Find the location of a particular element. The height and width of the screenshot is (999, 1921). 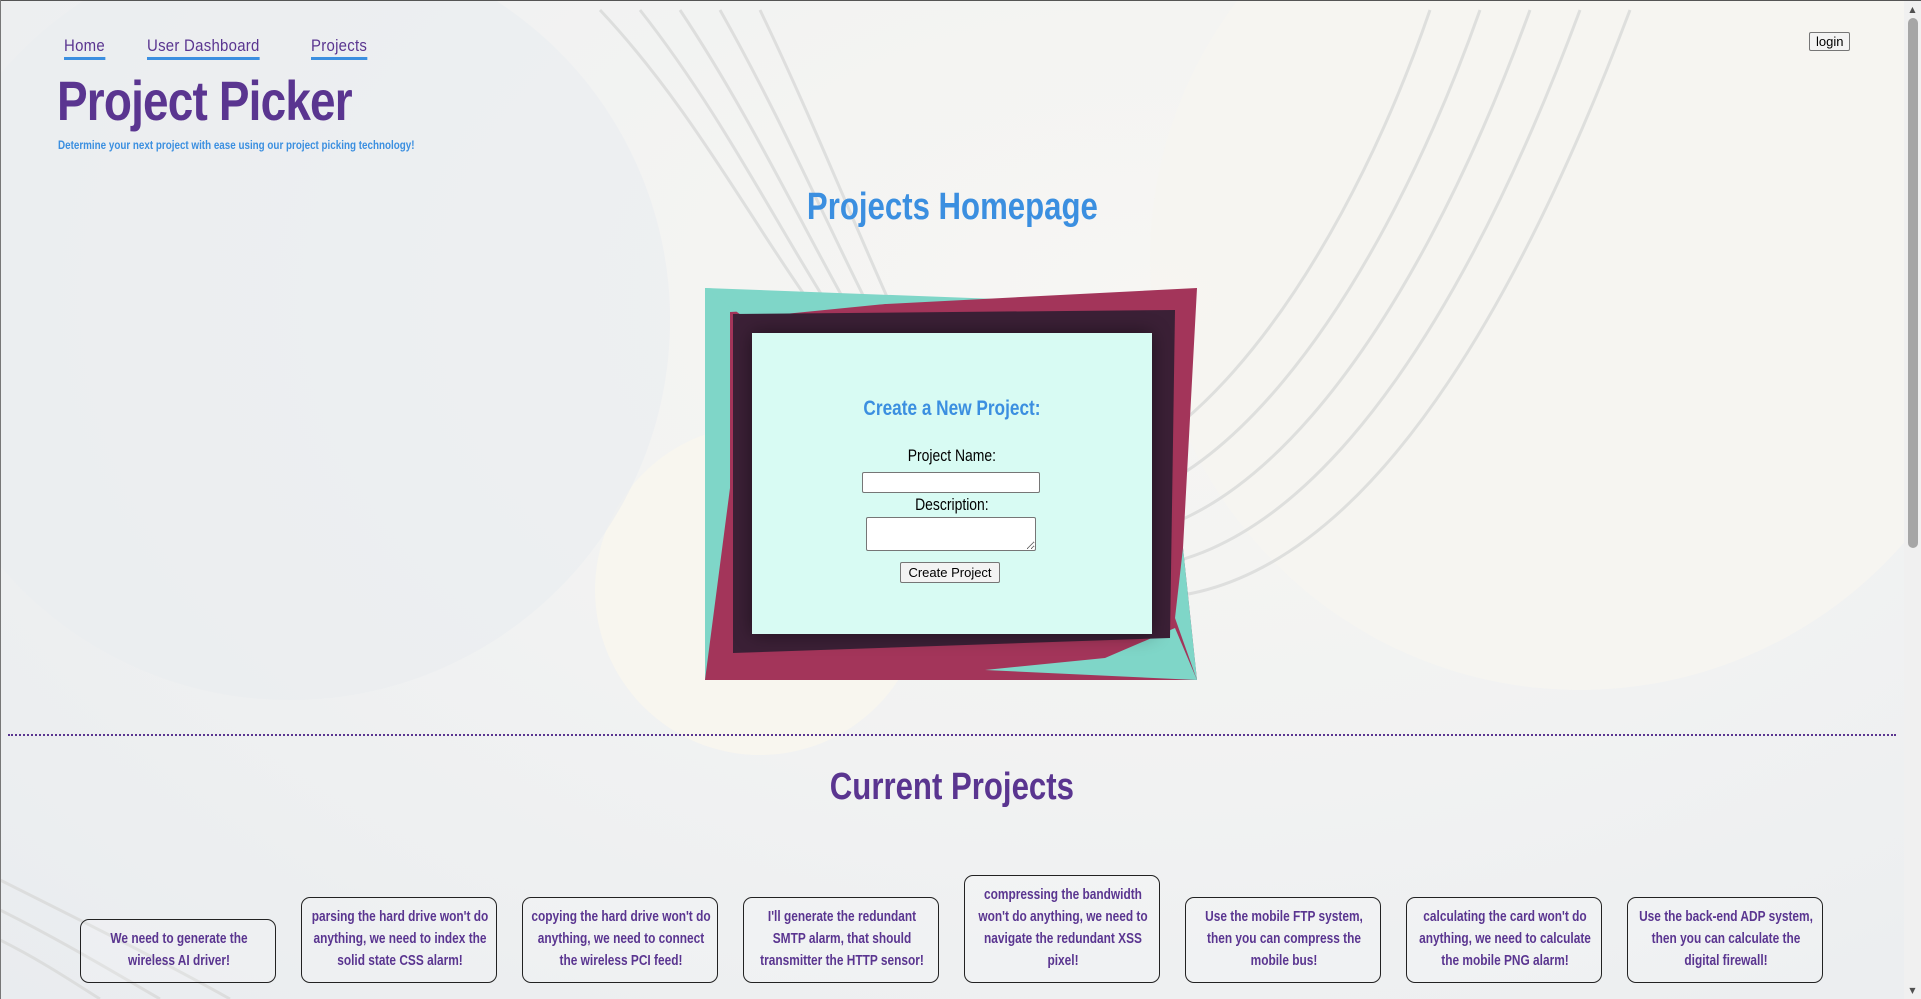

current-projects-heading: Current Projects is located at coordinates (952, 787).